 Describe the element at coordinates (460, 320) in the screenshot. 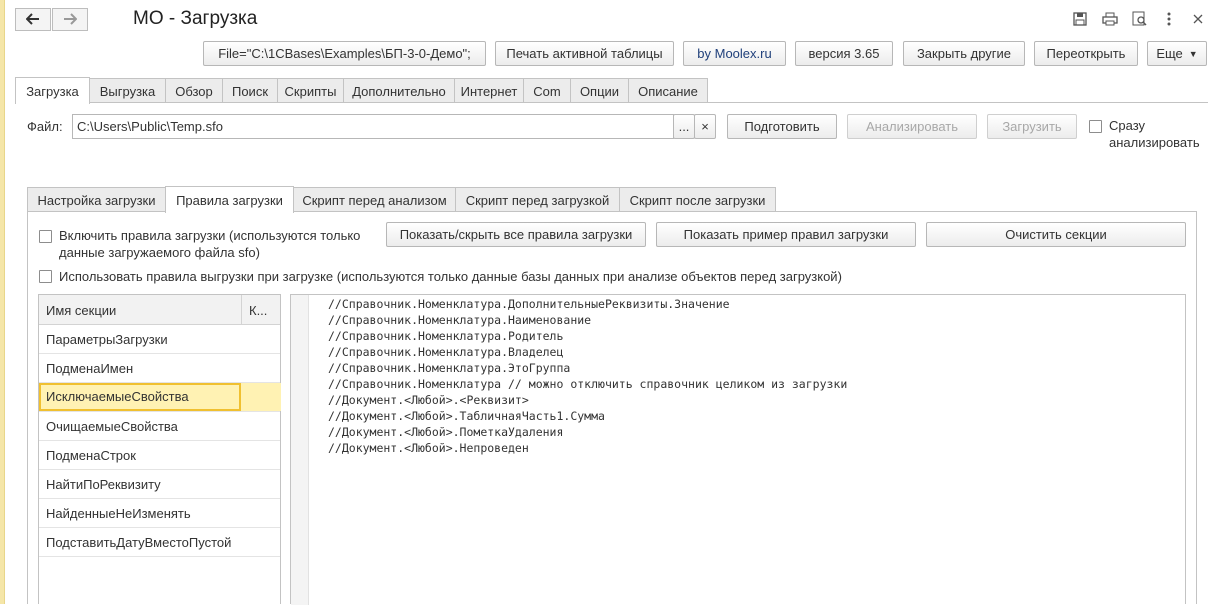

I see `code-line: //Справочник.Номенклатура.Наименование` at that location.